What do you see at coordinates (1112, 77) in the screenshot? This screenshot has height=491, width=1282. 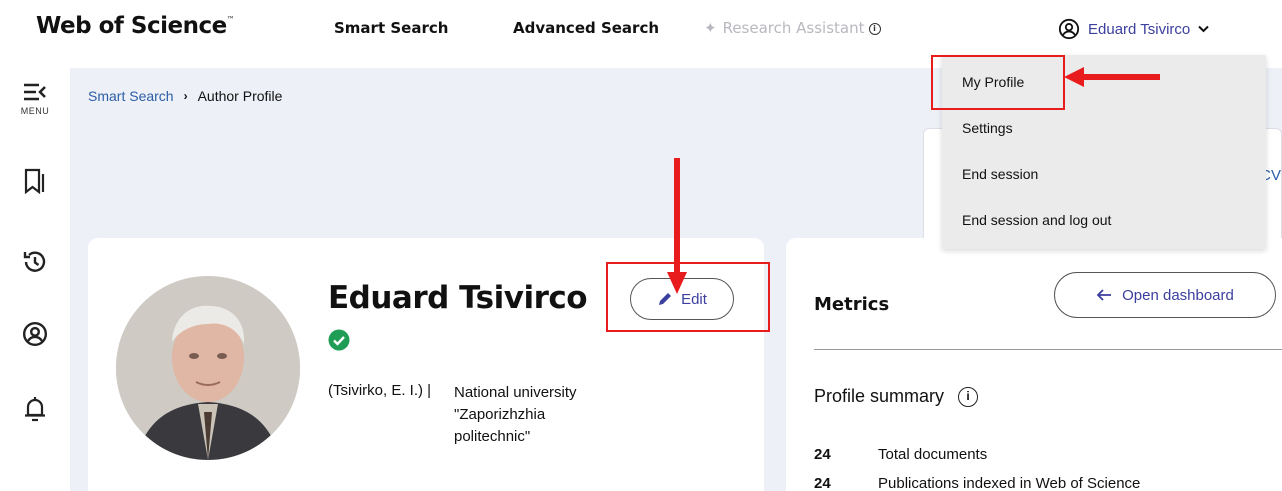 I see `annotation-arrow-right` at bounding box center [1112, 77].